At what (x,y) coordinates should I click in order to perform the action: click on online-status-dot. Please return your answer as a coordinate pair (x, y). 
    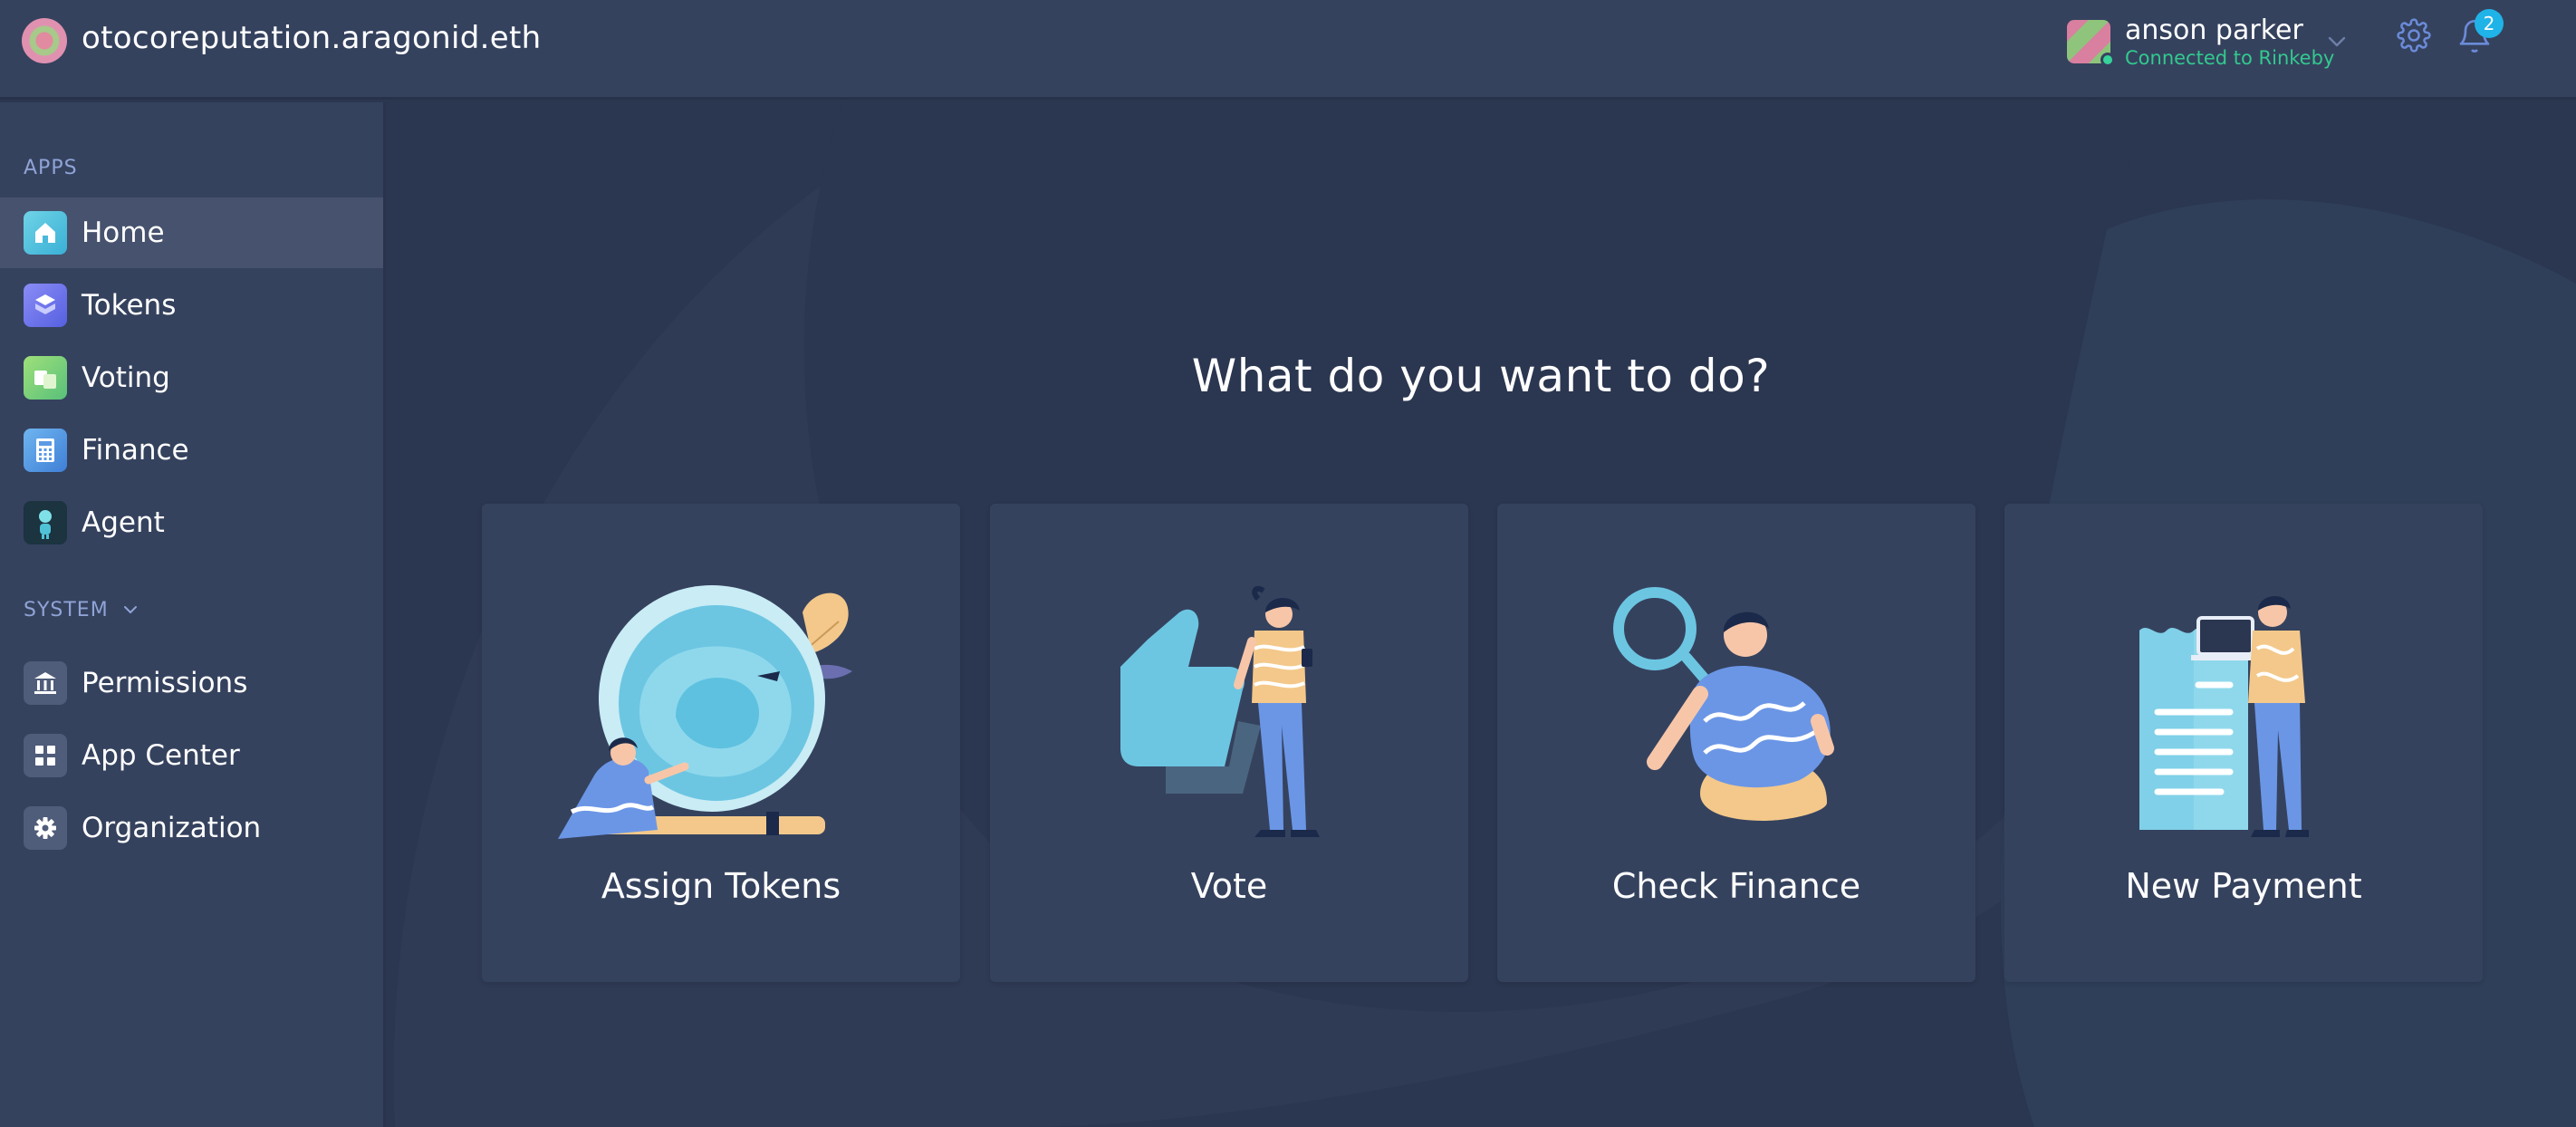
    Looking at the image, I should click on (2107, 60).